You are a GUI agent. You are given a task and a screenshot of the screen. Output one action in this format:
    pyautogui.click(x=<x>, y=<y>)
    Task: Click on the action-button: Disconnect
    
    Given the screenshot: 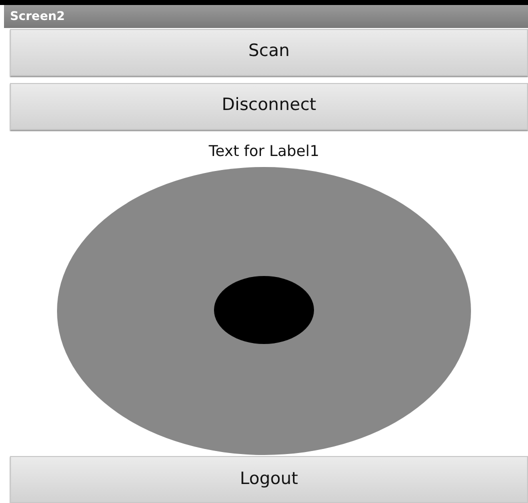 What is the action you would take?
    pyautogui.click(x=269, y=106)
    